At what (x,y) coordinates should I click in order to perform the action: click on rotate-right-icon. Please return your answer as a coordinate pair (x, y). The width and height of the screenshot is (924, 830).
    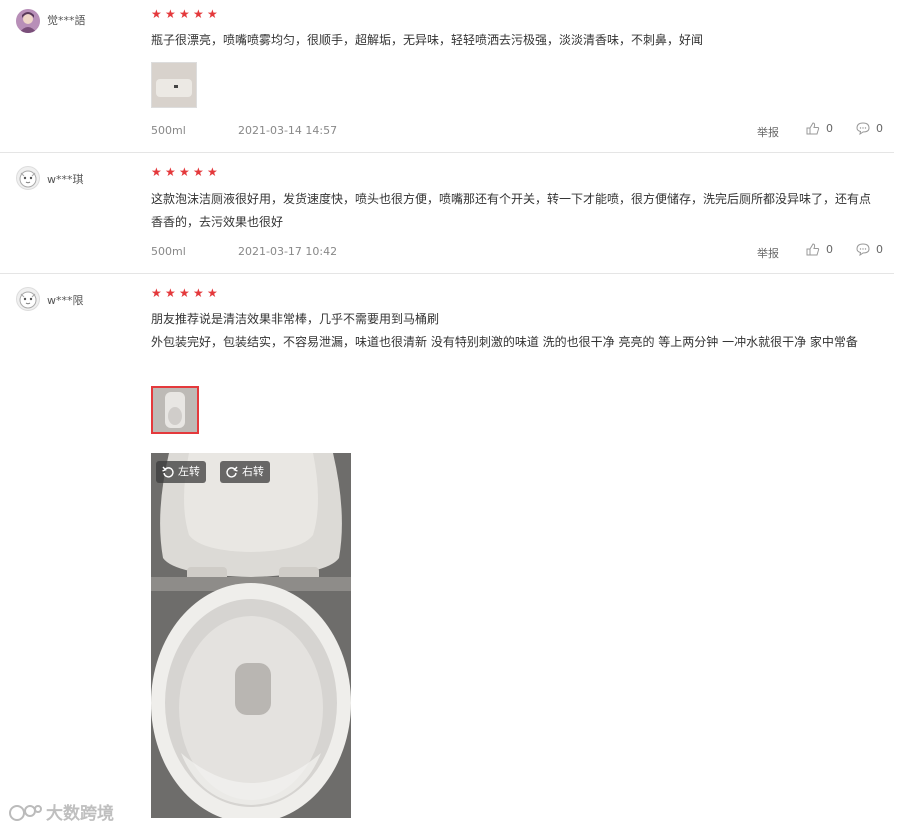
    Looking at the image, I should click on (232, 472).